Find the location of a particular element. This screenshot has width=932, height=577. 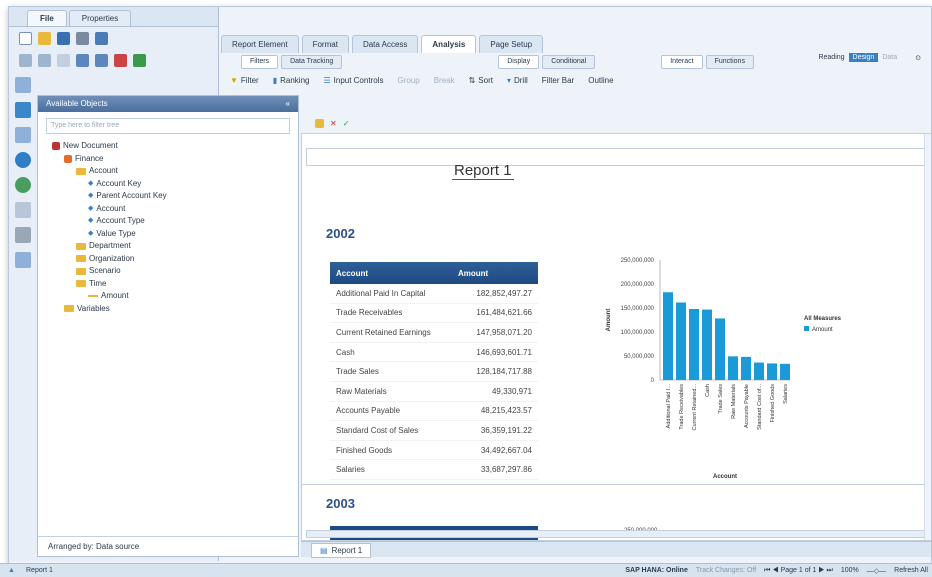

tree-item: Department is located at coordinates (175, 246).